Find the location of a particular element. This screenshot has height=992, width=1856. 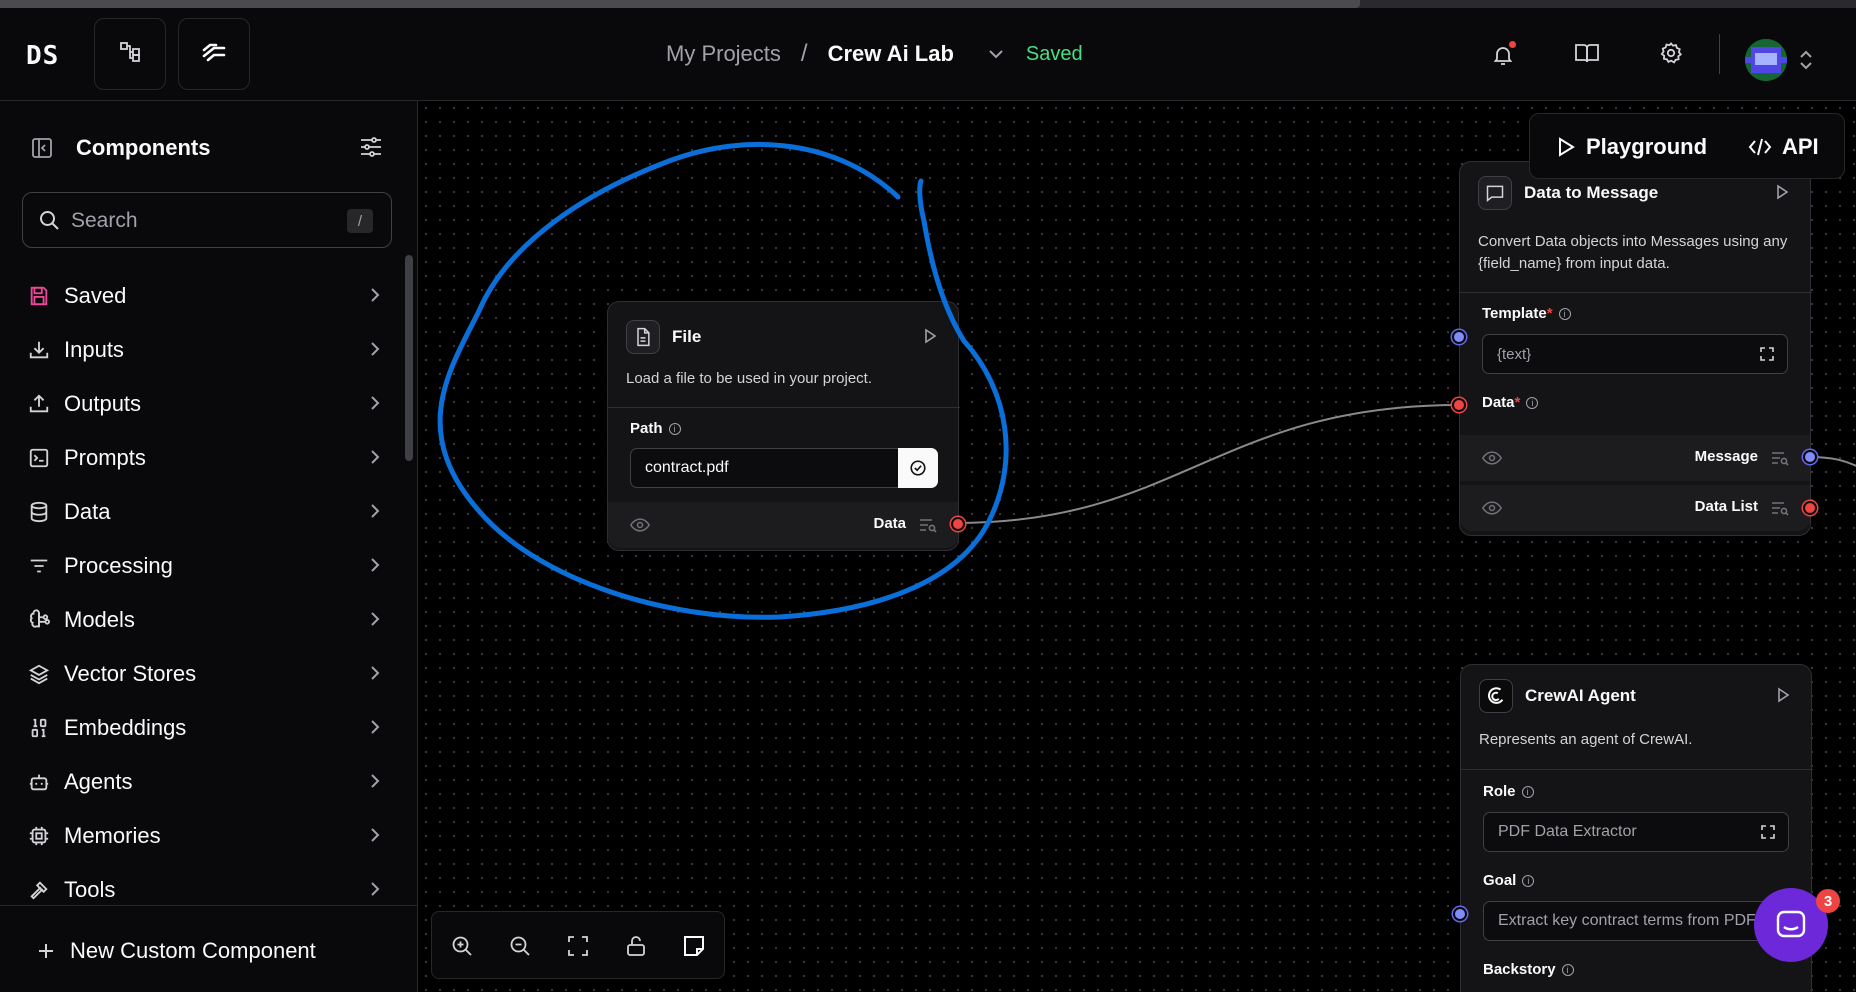

data-to-message-header: Data to Message is located at coordinates (1568, 193).